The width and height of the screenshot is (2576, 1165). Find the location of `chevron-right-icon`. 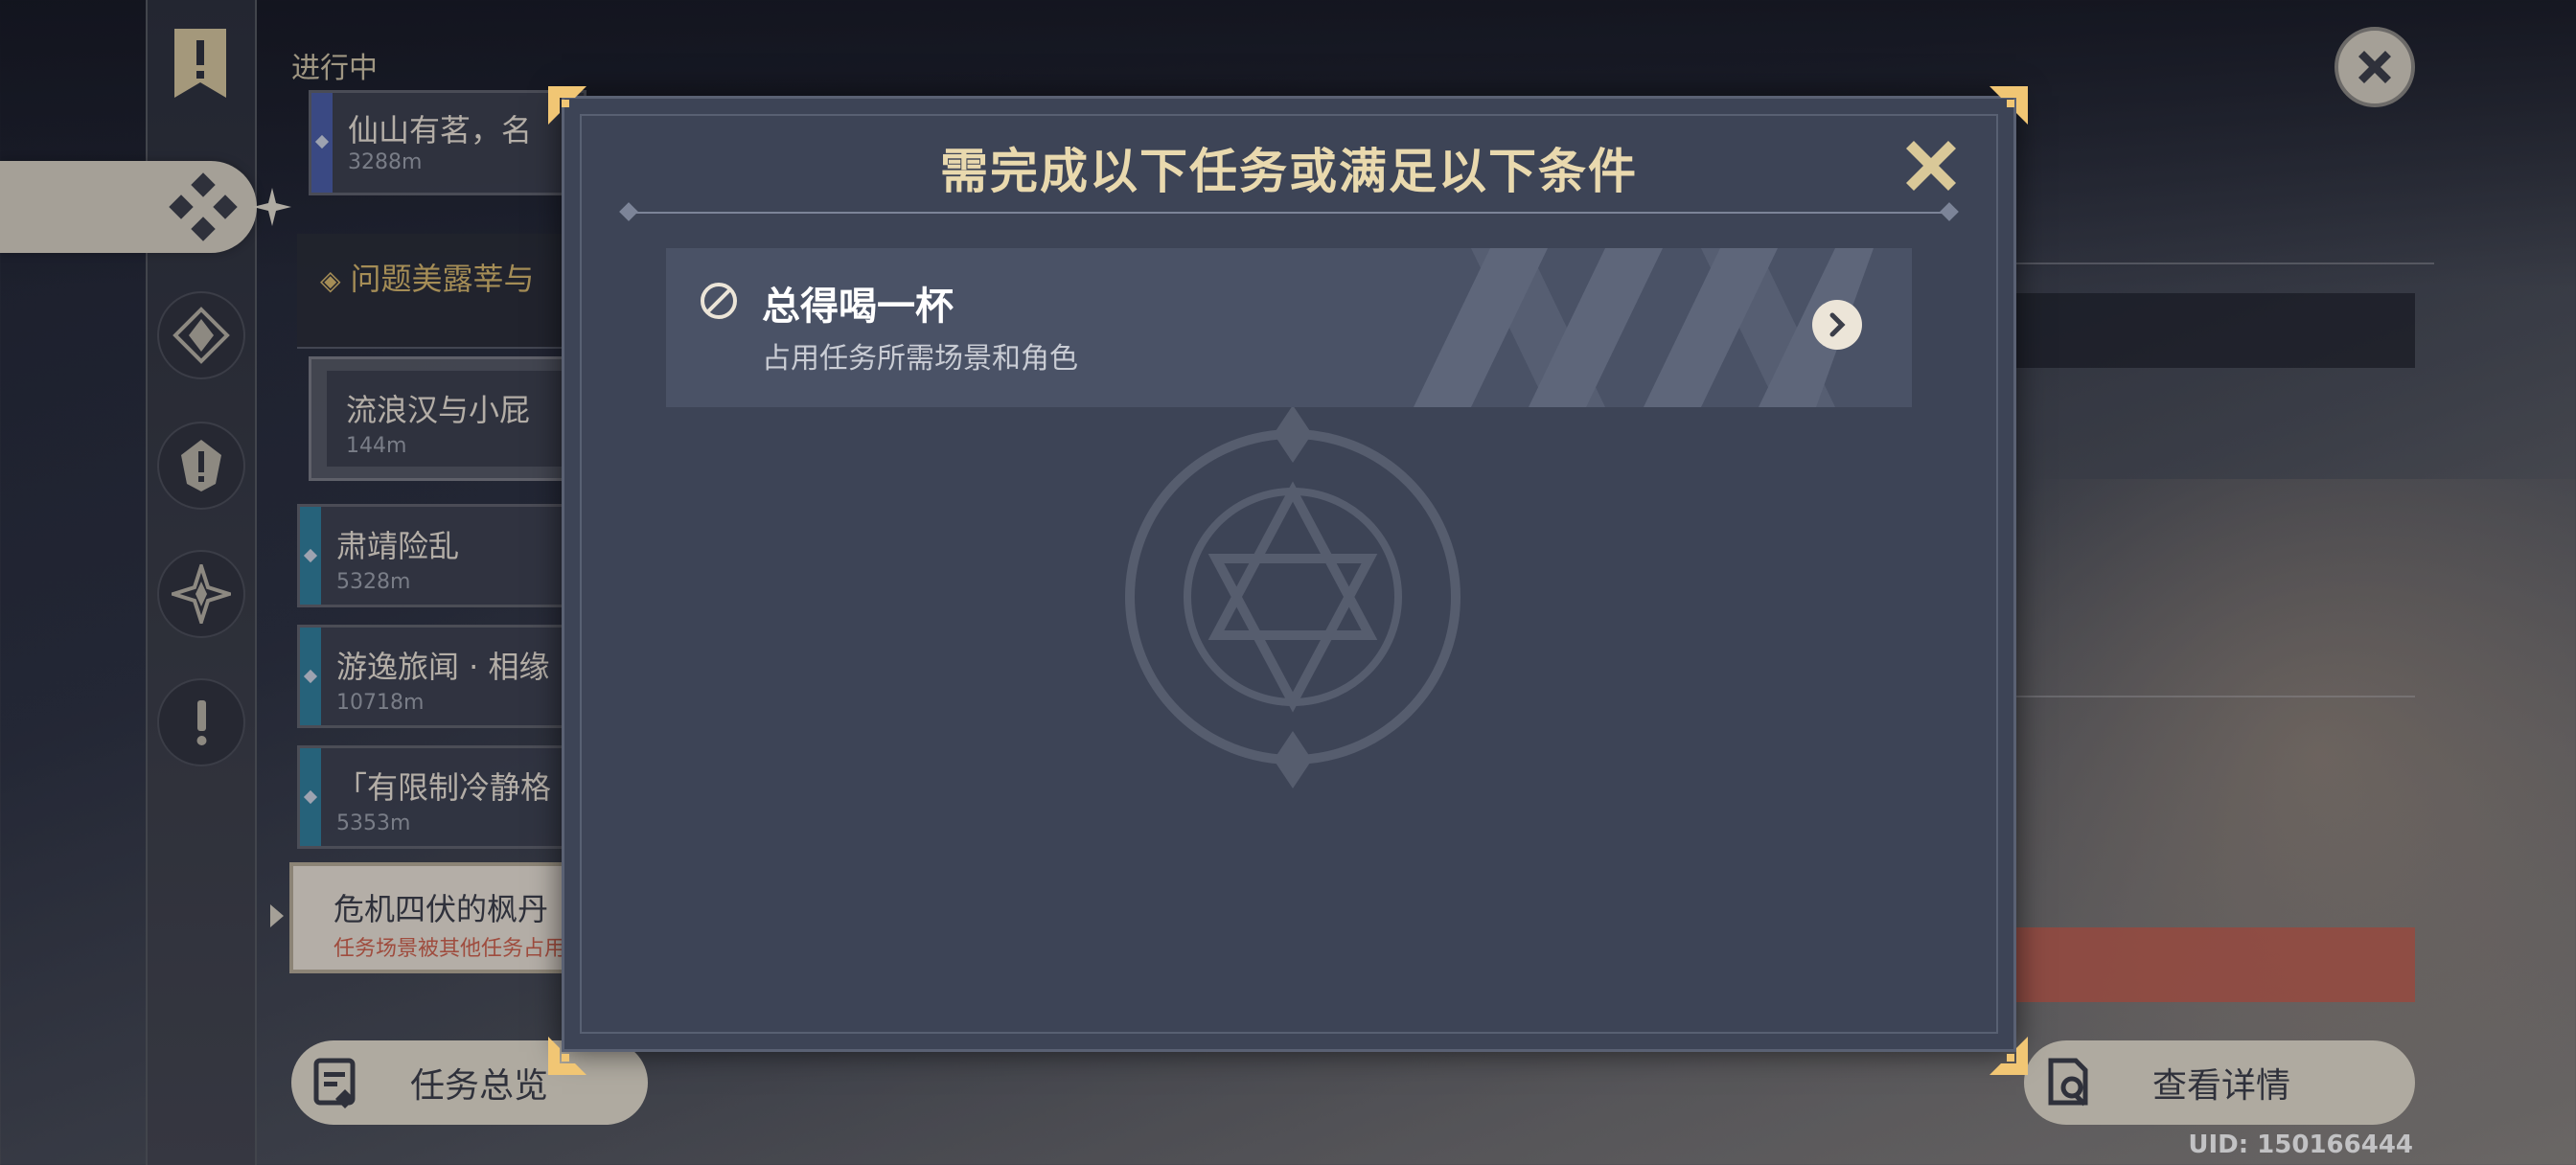

chevron-right-icon is located at coordinates (1837, 324).